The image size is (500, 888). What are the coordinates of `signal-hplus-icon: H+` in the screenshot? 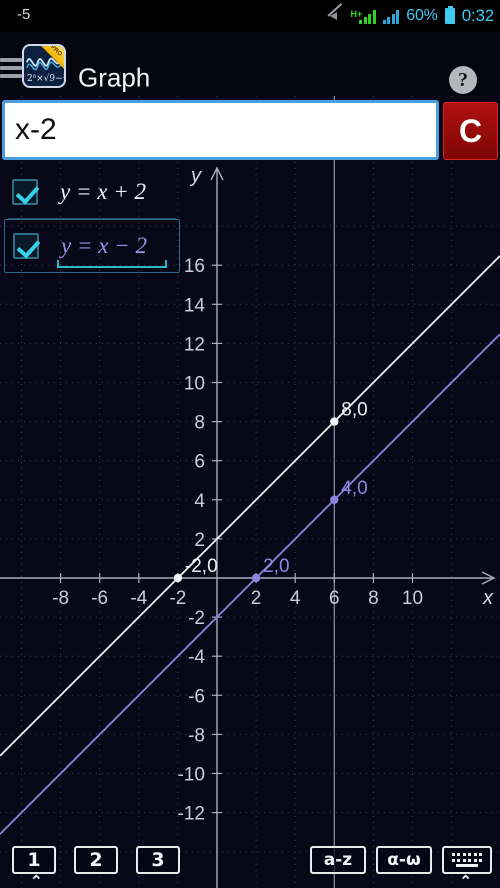 It's located at (363, 16).